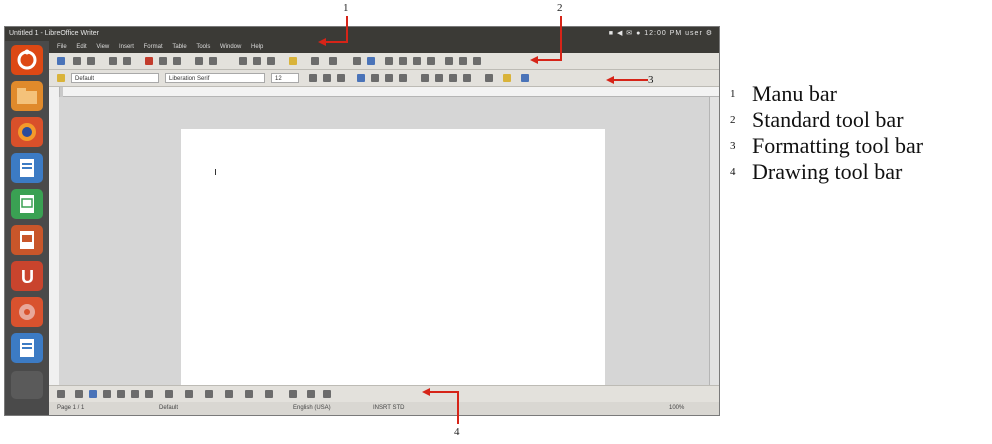 The width and height of the screenshot is (992, 444). What do you see at coordinates (827, 171) in the screenshot?
I see `legend-label: Drawing tool bar` at bounding box center [827, 171].